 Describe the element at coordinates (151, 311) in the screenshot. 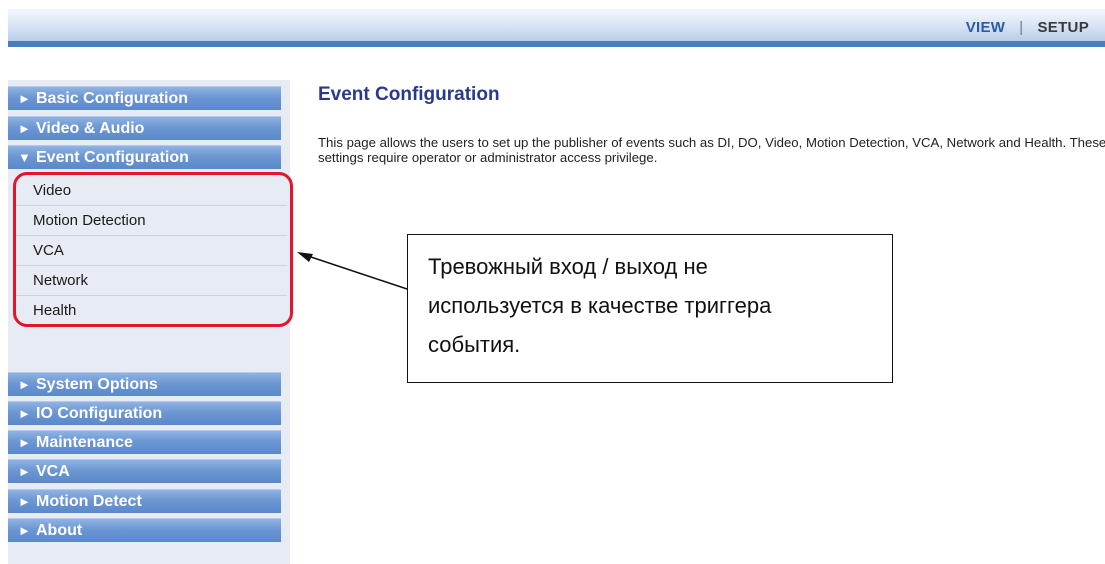

I see `submenu-item-health: Health` at that location.